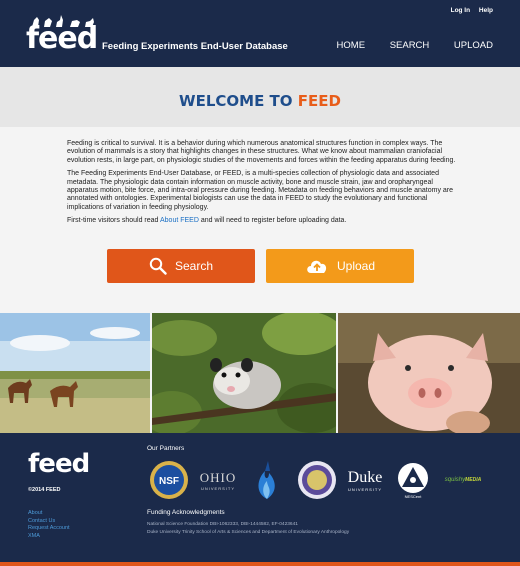 The width and height of the screenshot is (520, 566). What do you see at coordinates (217, 488) in the screenshot?
I see `ohio-sub-text: UNIVERSITY` at bounding box center [217, 488].